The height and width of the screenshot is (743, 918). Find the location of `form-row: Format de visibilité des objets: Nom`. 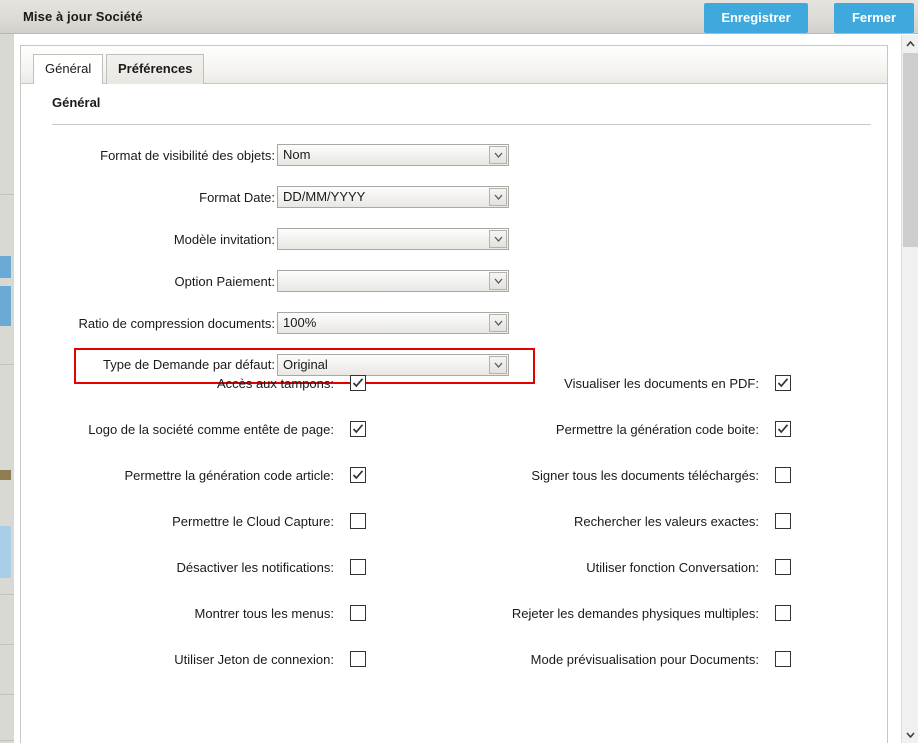

form-row: Format de visibilité des objets: Nom is located at coordinates (454, 160).